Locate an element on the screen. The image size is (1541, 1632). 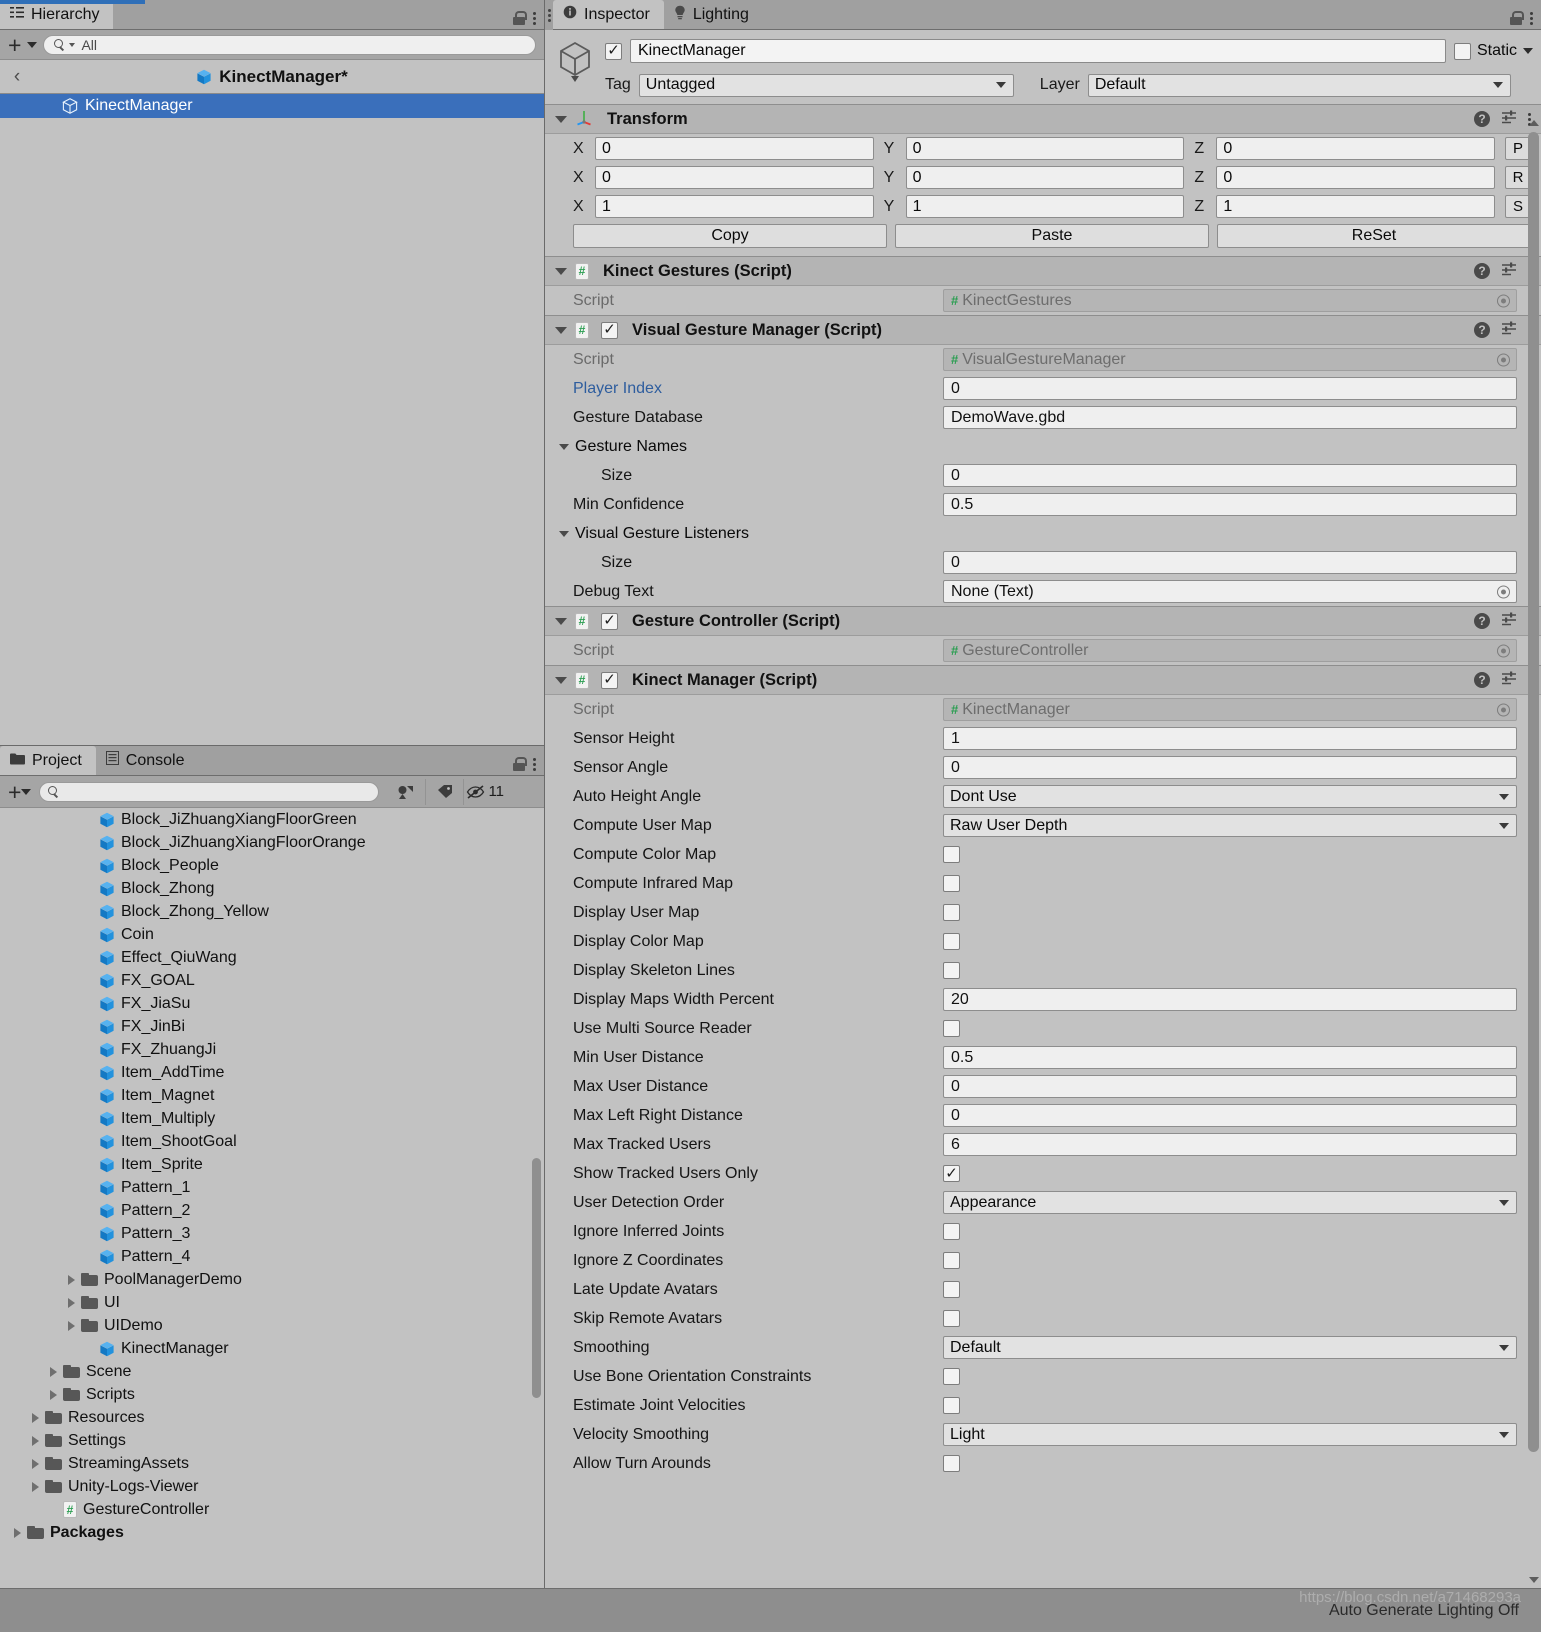
inspector-menu-icon is located at coordinates (1531, 18).